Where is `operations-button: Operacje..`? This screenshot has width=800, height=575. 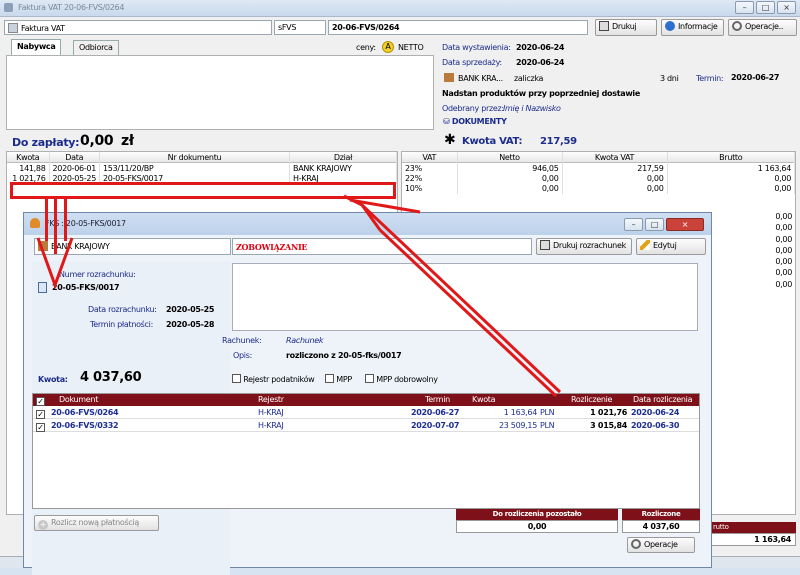
operations-button: Operacje.. is located at coordinates (762, 27).